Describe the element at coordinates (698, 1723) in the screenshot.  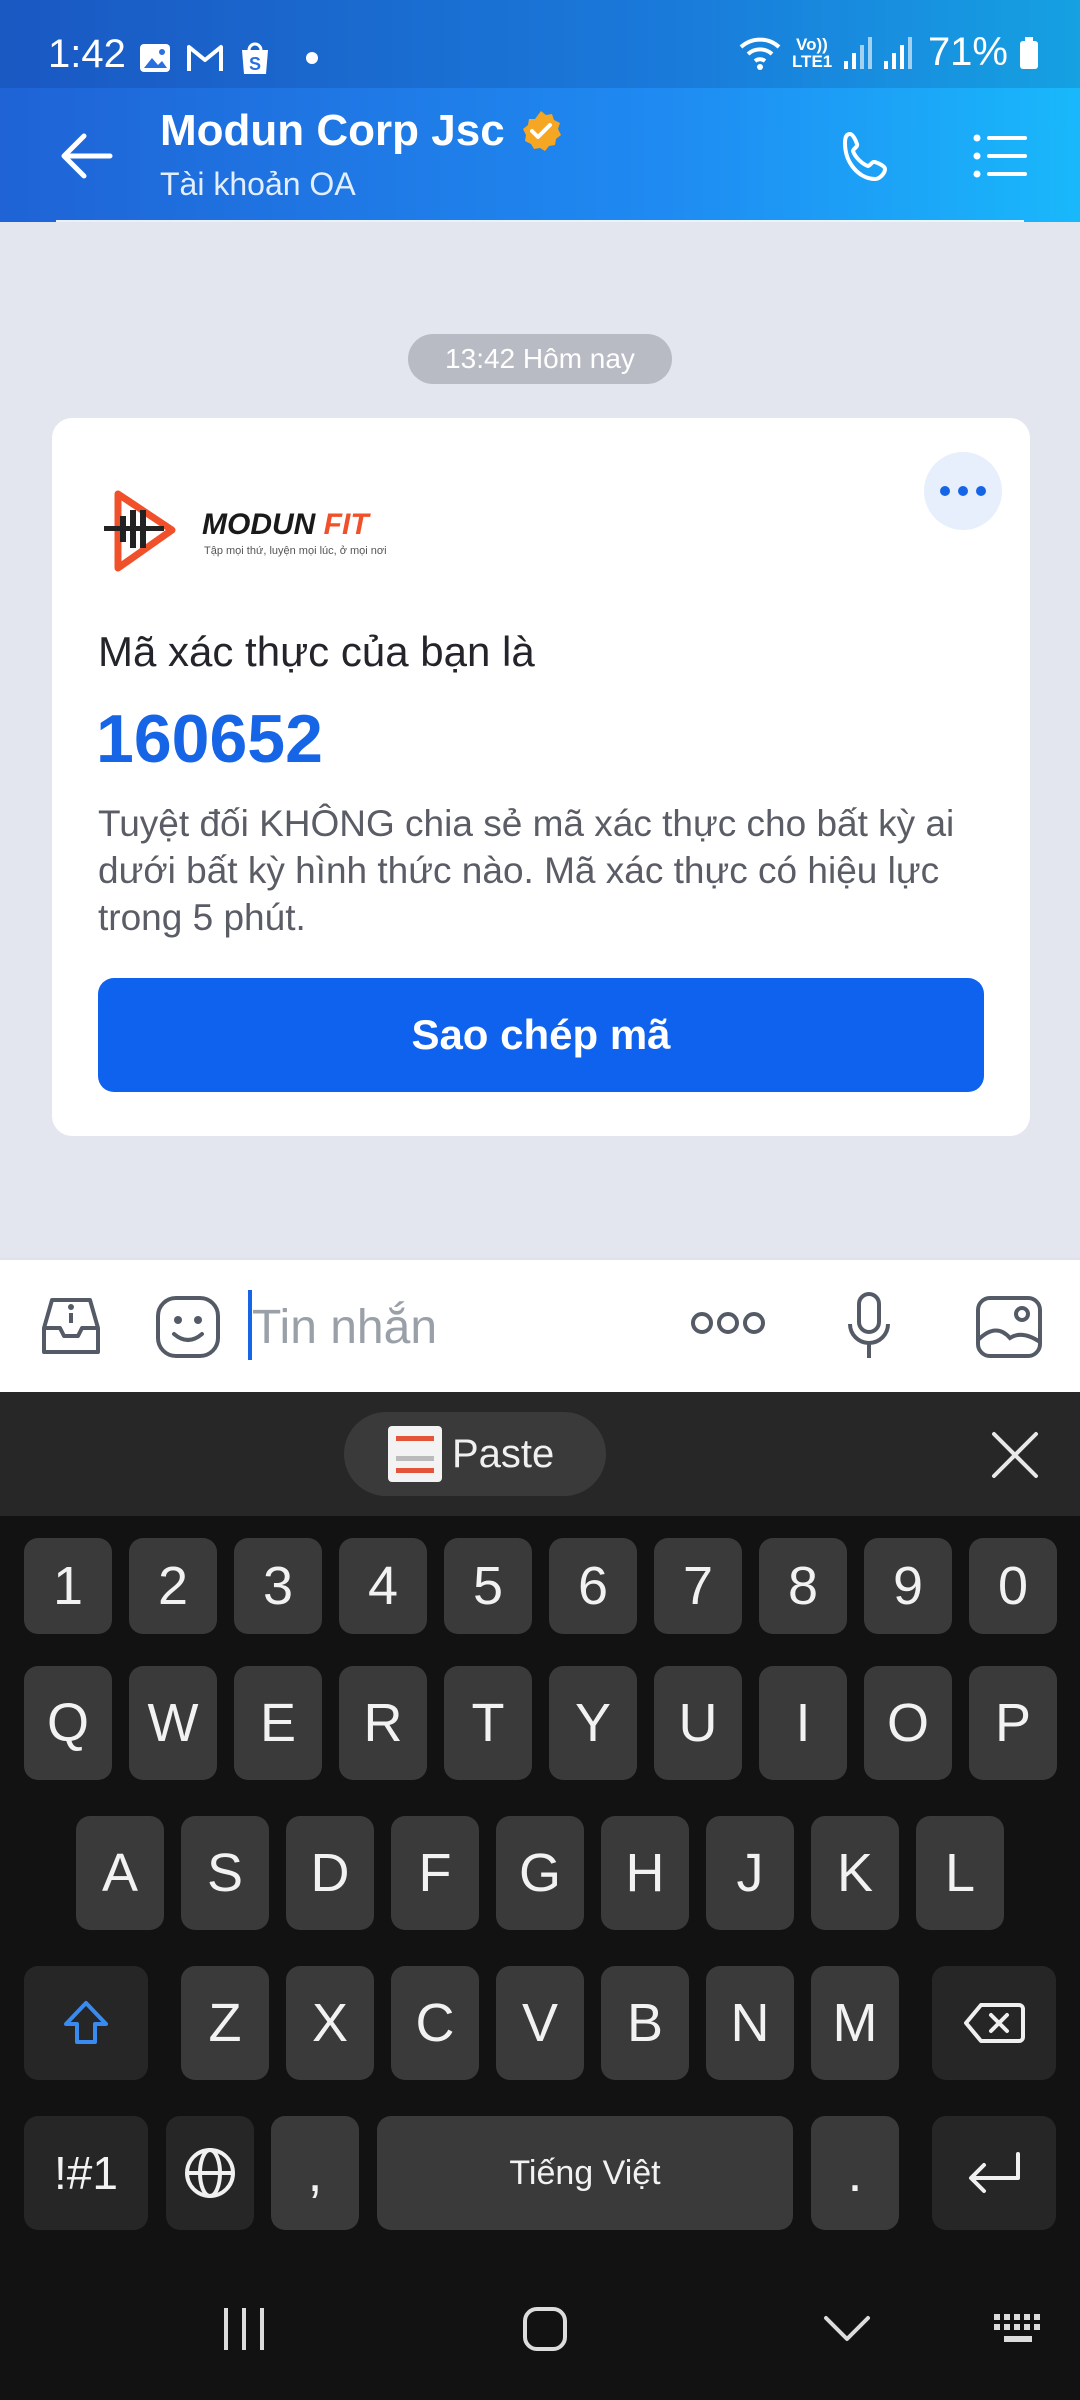
I see `key-u: U` at that location.